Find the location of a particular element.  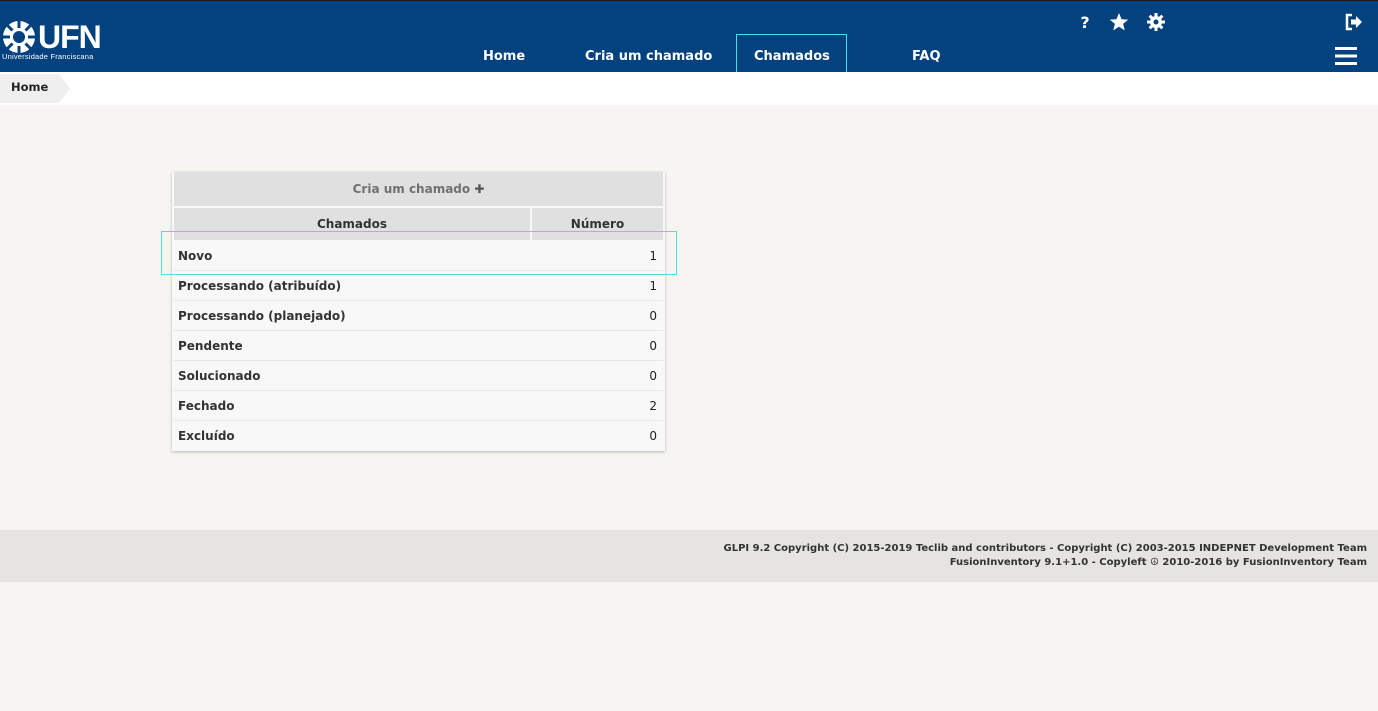

table-row: Fechado 2 is located at coordinates (418, 406).